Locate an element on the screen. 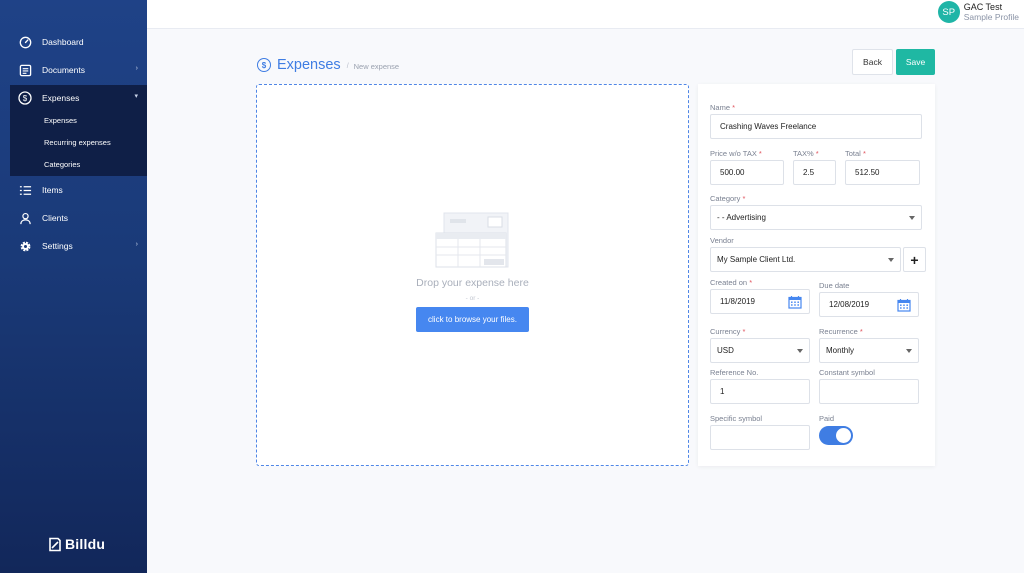 The height and width of the screenshot is (573, 1024). label-text: Price w/o TAX is located at coordinates (733, 153).